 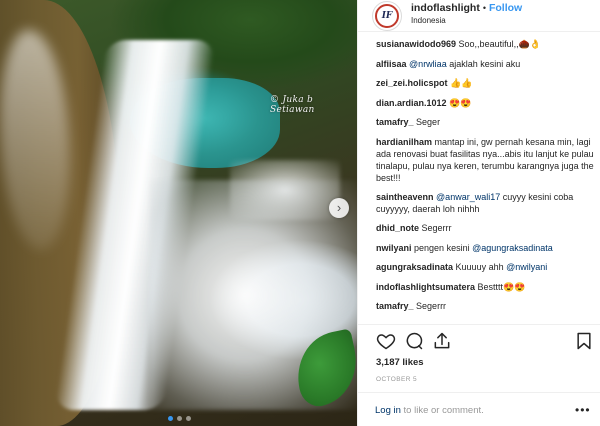 What do you see at coordinates (486, 83) in the screenshot?
I see `comment: zei_zei.holicspot 👍👍` at bounding box center [486, 83].